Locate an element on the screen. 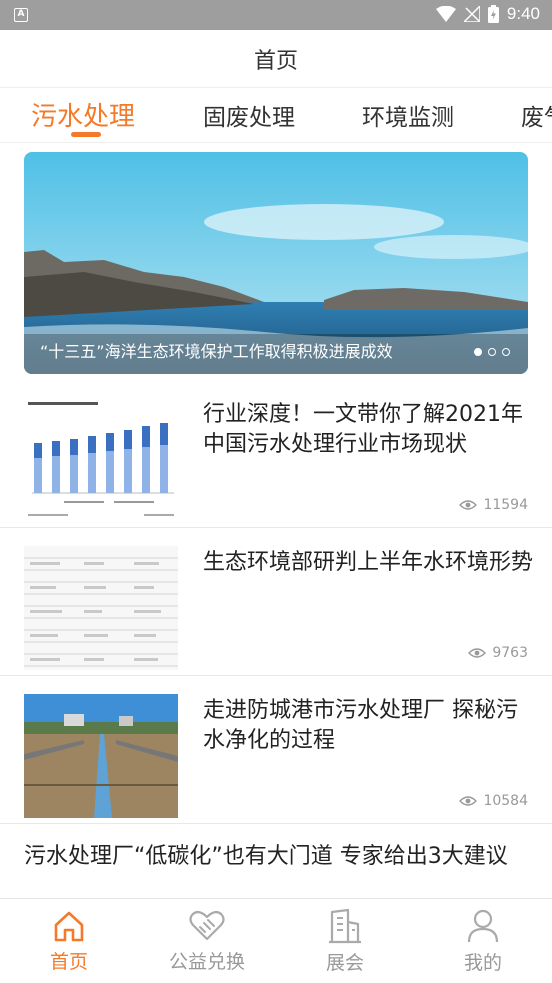  list-item: 污水处理厂“低碳化”也有大门道 专家给出3大建议 is located at coordinates (276, 862).